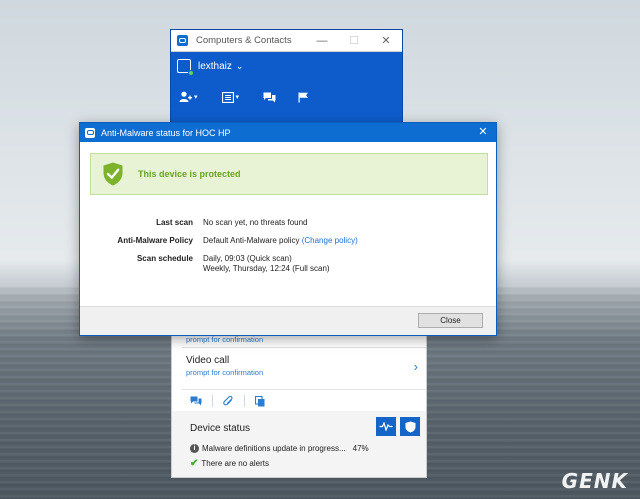  What do you see at coordinates (194, 223) in the screenshot?
I see `last-scan-row: Last scan No scan yet, no threats found` at bounding box center [194, 223].